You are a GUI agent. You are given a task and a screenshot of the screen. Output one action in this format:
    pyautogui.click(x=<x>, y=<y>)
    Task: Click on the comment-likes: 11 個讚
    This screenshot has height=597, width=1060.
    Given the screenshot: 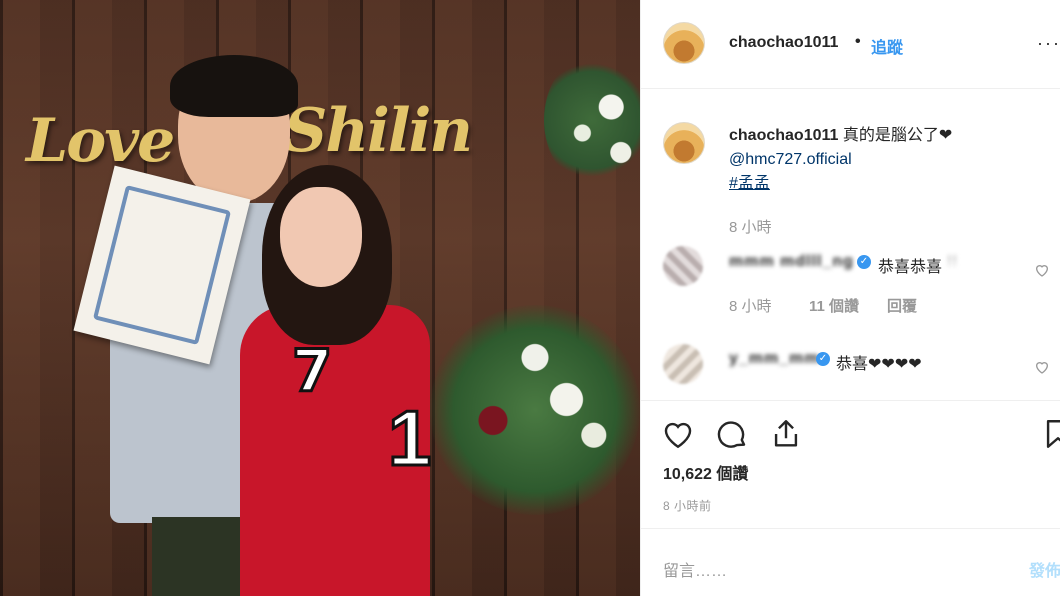 What is the action you would take?
    pyautogui.click(x=834, y=305)
    